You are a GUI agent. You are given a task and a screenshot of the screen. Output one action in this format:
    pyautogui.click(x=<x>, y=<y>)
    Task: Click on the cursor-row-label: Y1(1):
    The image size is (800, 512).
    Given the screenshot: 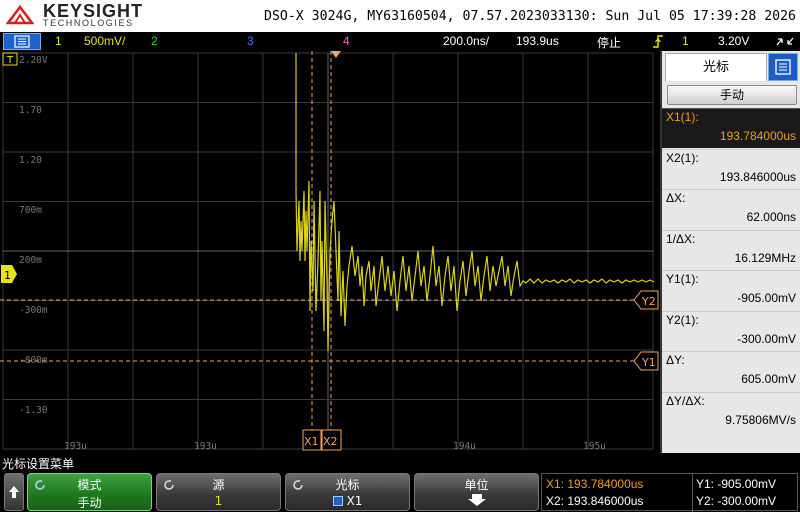 What is the action you would take?
    pyautogui.click(x=682, y=279)
    